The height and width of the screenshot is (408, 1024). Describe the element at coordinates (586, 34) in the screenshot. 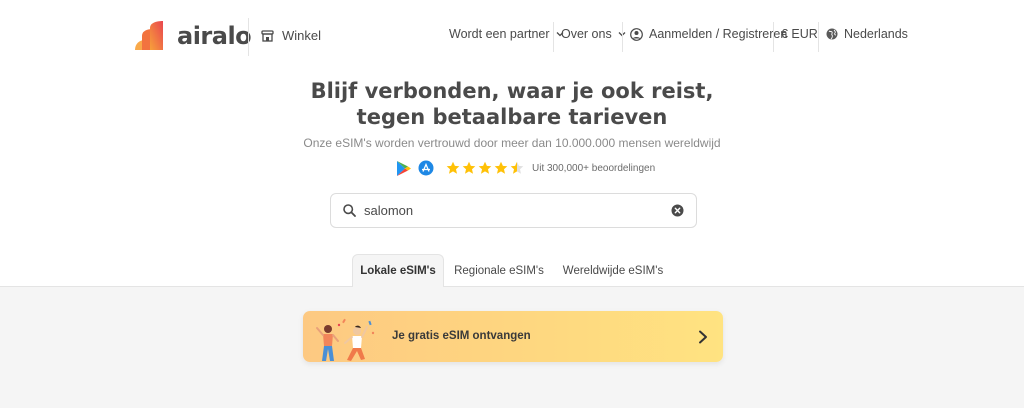

I see `about-label: Over ons` at that location.